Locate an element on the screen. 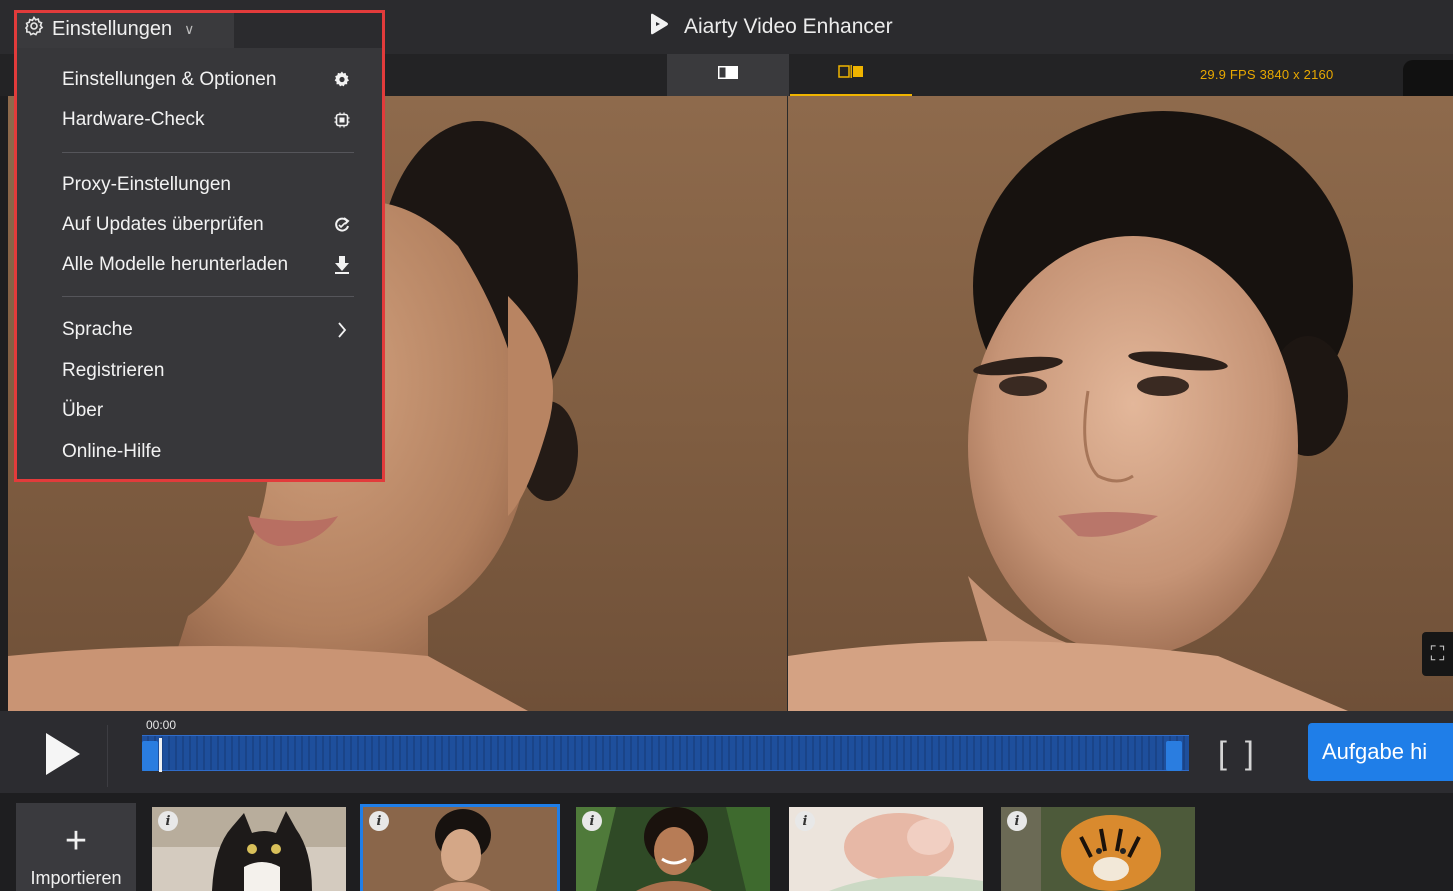 The image size is (1453, 891). menu-item-check-updates: Auf Updates überprüfen is located at coordinates (207, 225).